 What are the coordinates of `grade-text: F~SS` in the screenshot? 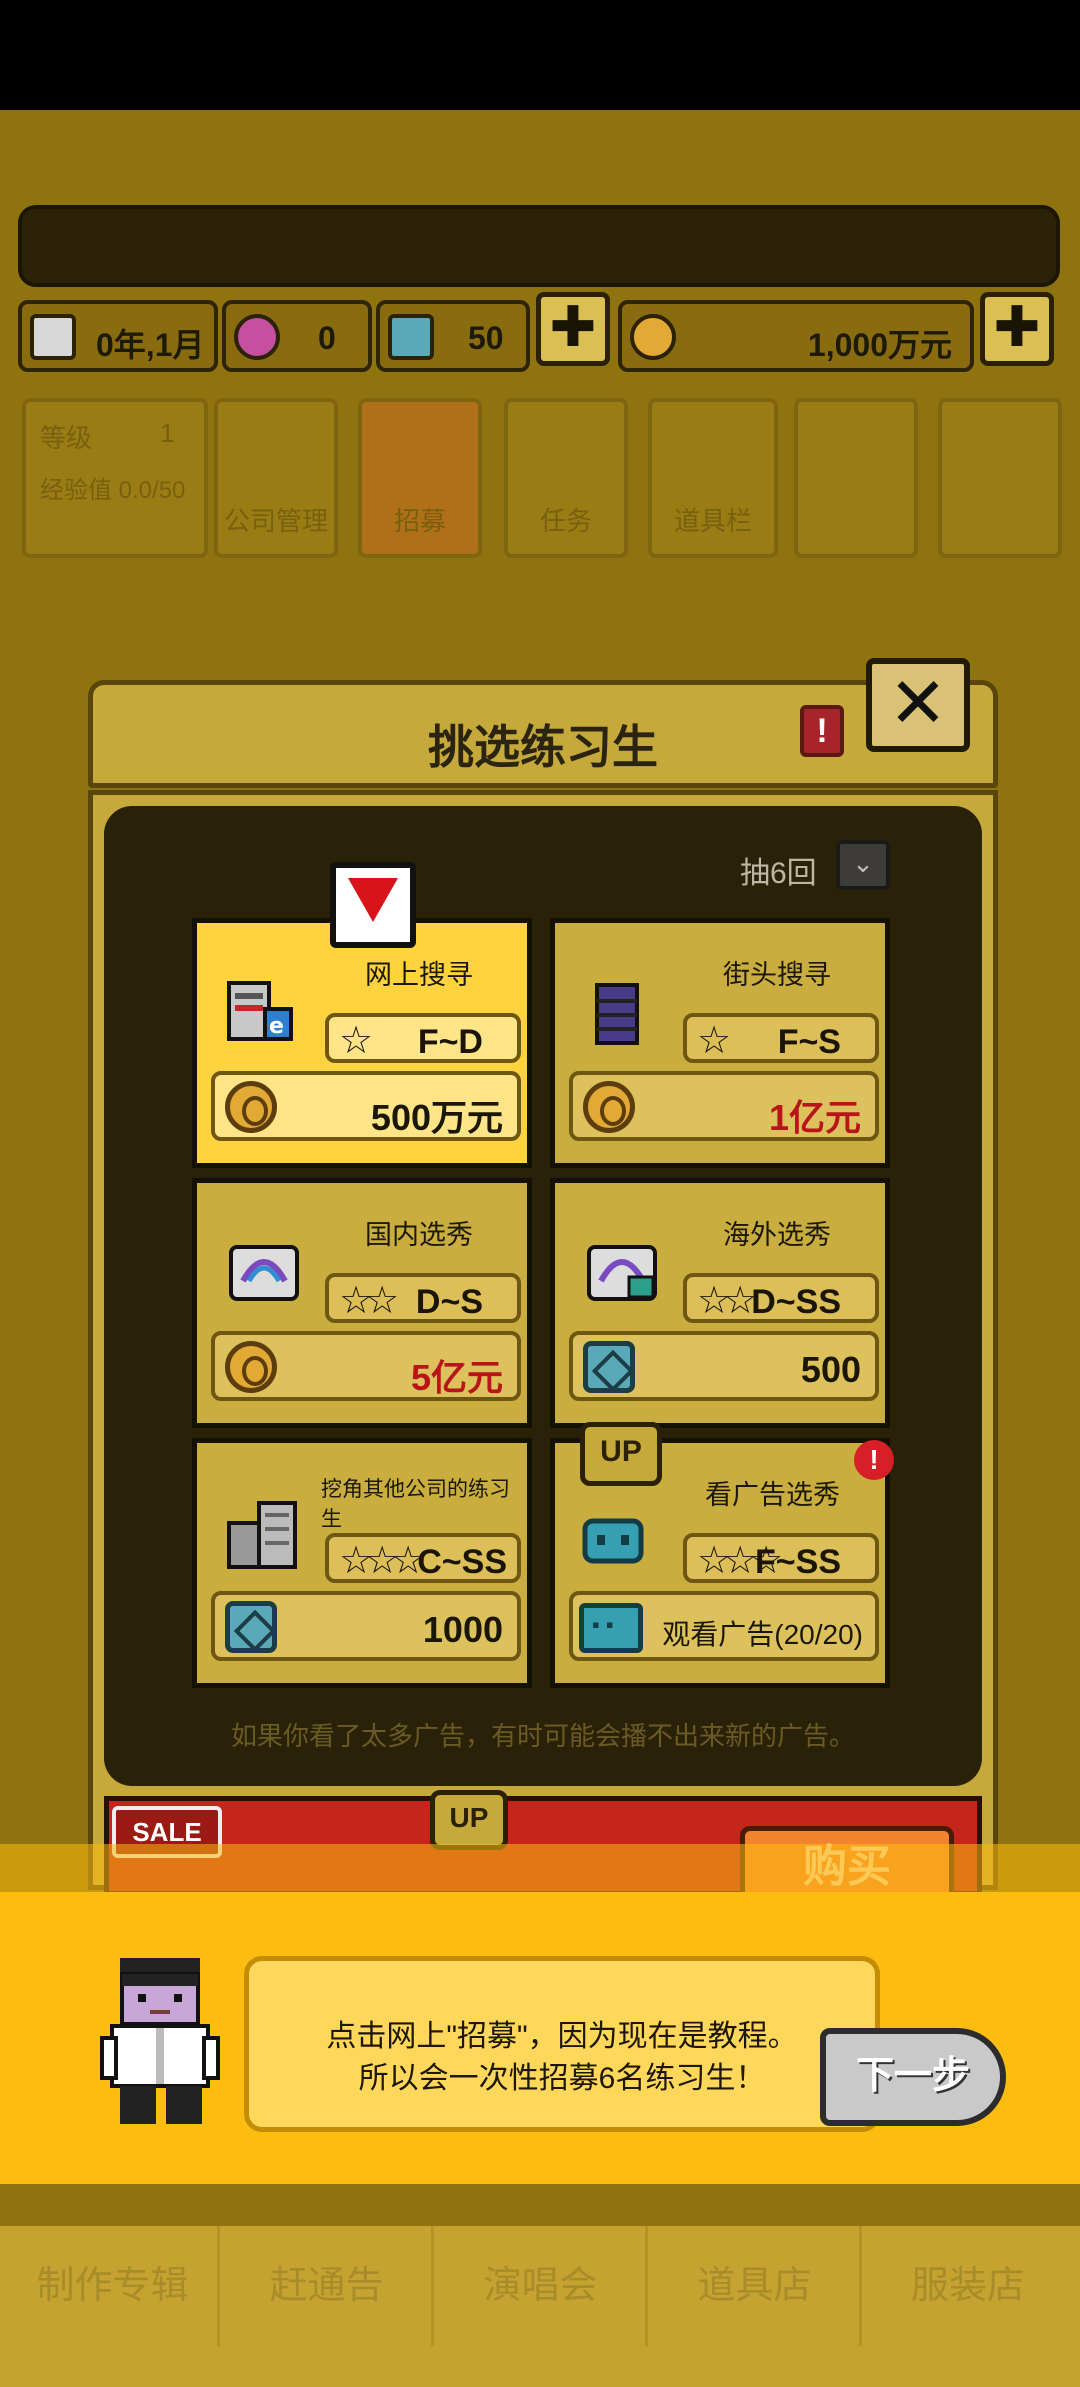 It's located at (798, 1562).